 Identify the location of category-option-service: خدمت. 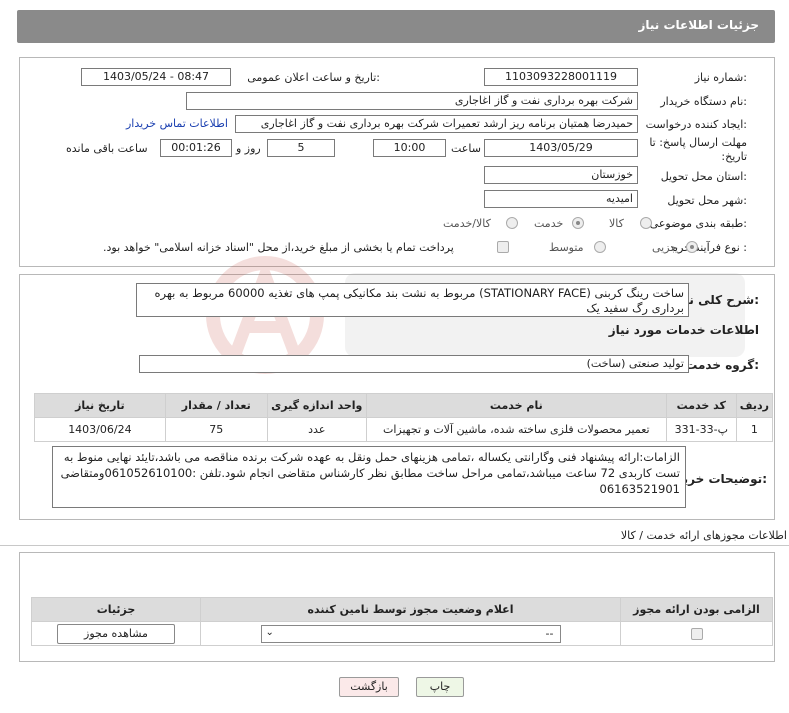
(549, 223).